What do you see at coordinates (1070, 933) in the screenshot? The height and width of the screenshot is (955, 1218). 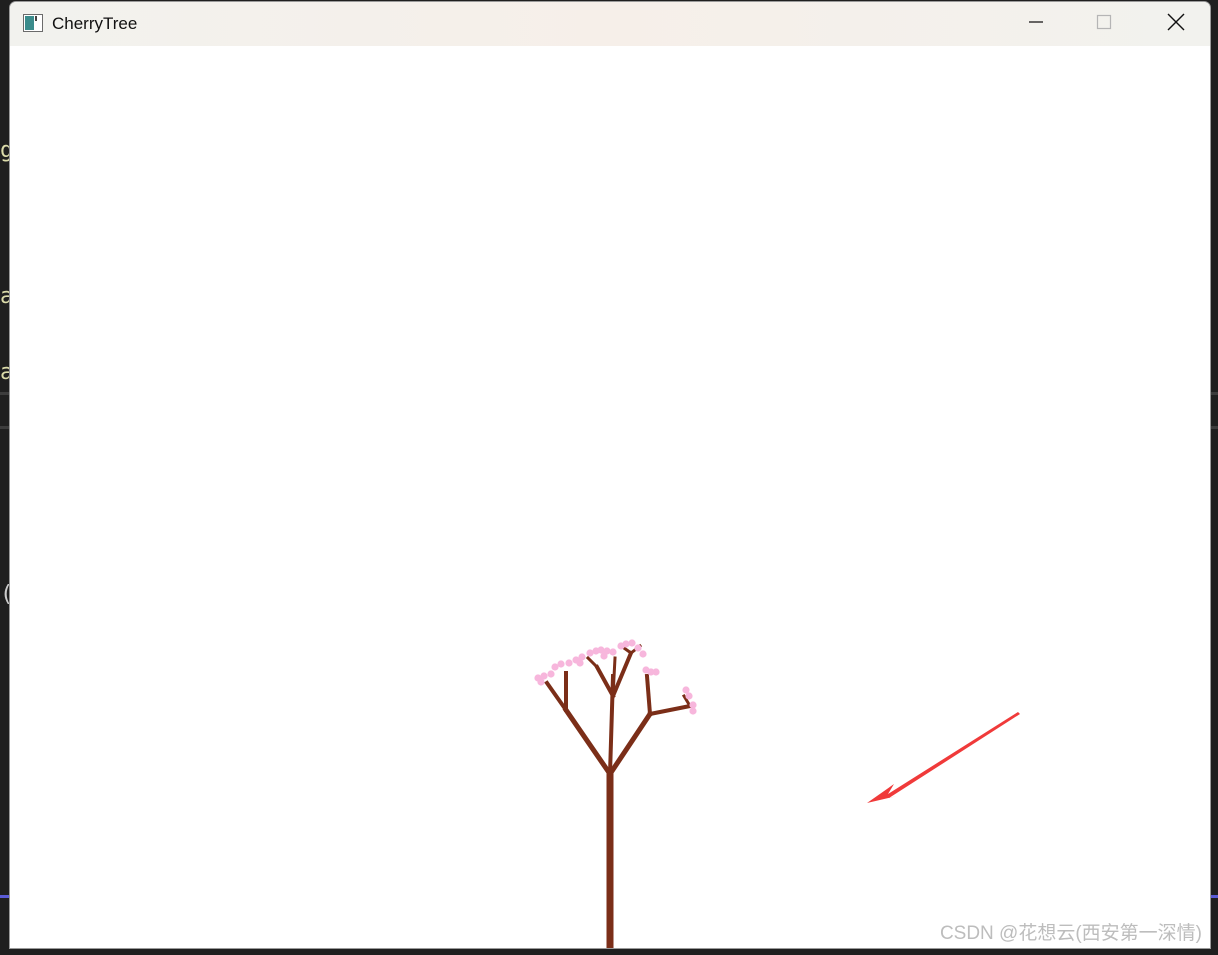 I see `watermark: CSDN @花想云(西安第一深情)` at bounding box center [1070, 933].